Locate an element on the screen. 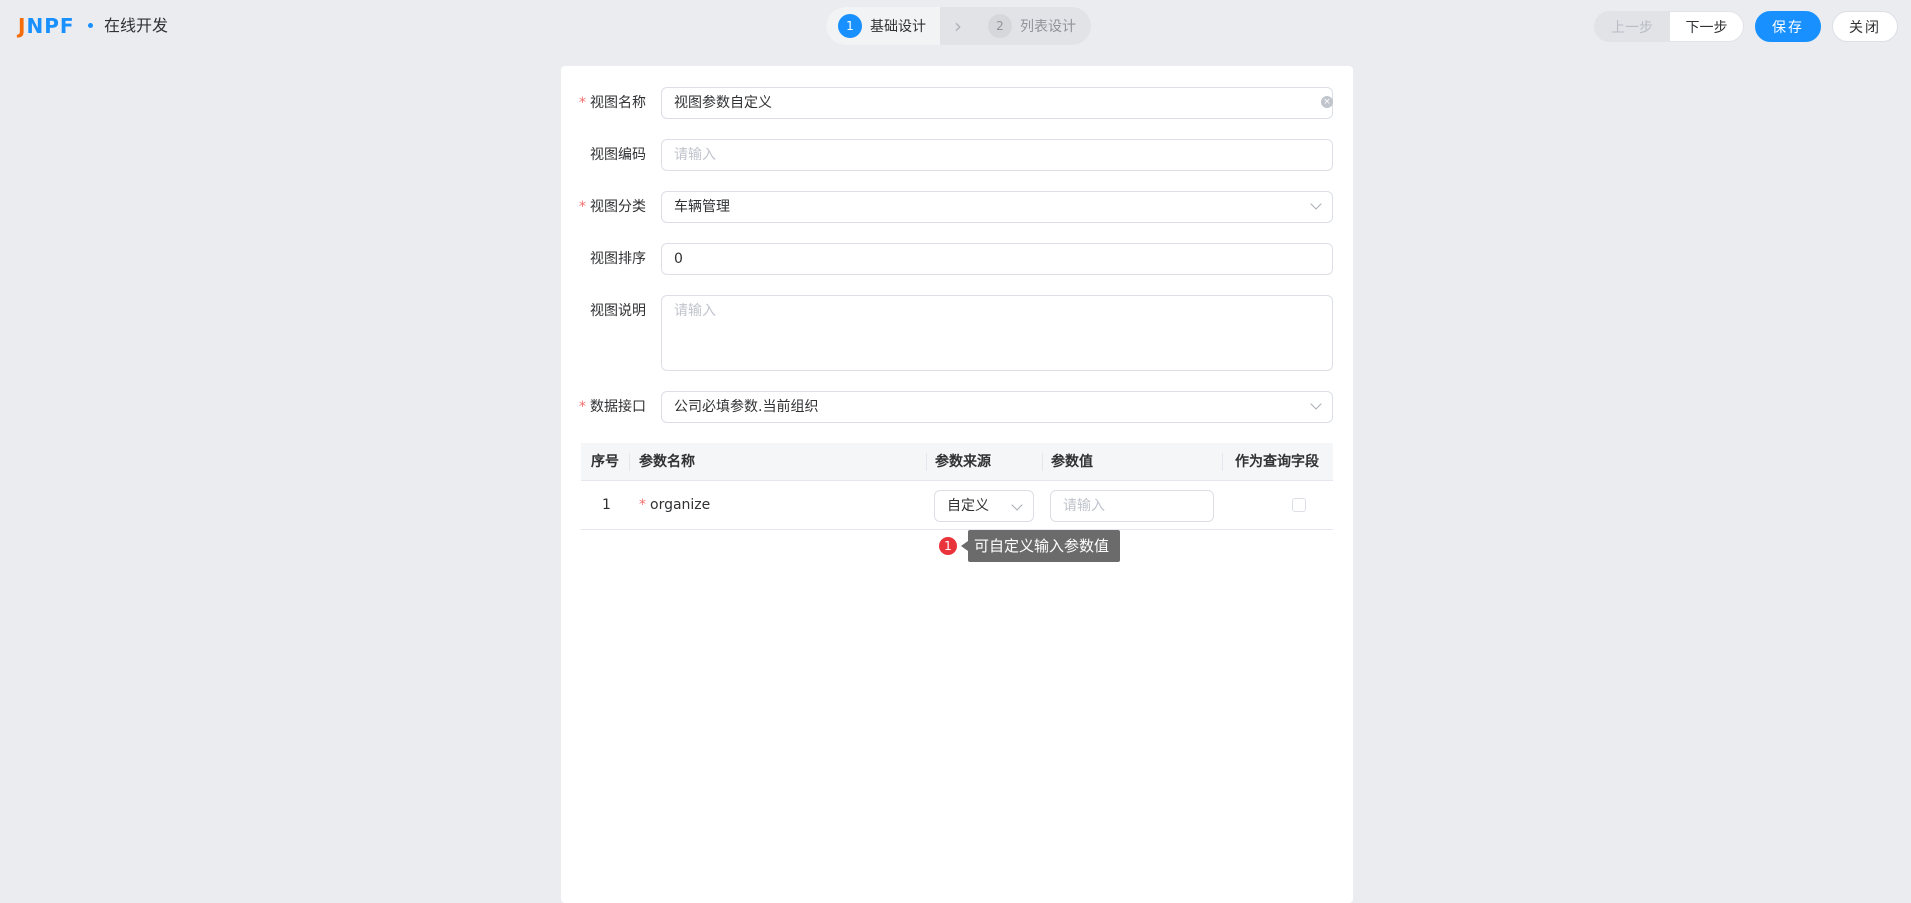 This screenshot has width=1911, height=903. top-header: JNPF 在线开发 1 基础设计 › 2 列表设计 上一步 下一步 保存 关闭 is located at coordinates (955, 26).